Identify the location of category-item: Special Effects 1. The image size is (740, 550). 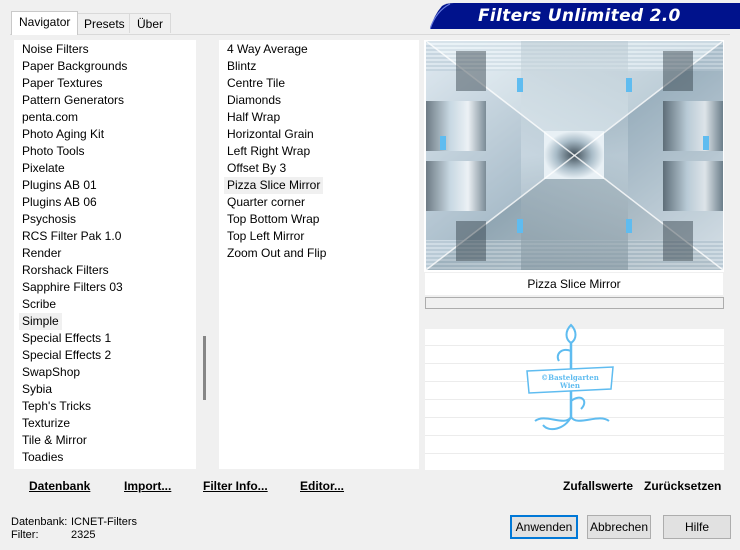
(66, 338).